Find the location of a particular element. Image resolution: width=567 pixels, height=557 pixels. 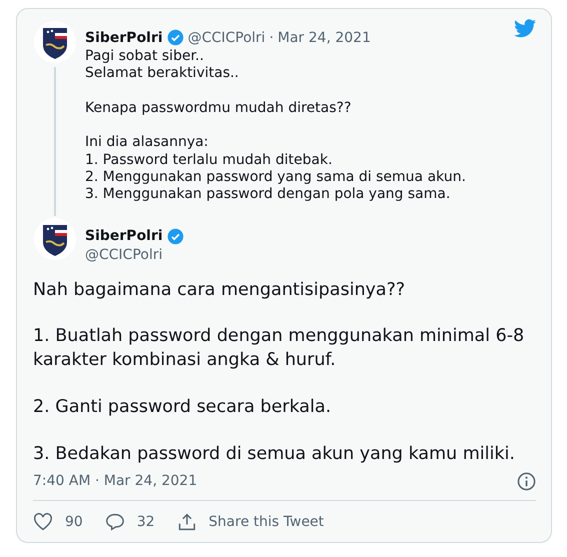

info-icon is located at coordinates (526, 481).